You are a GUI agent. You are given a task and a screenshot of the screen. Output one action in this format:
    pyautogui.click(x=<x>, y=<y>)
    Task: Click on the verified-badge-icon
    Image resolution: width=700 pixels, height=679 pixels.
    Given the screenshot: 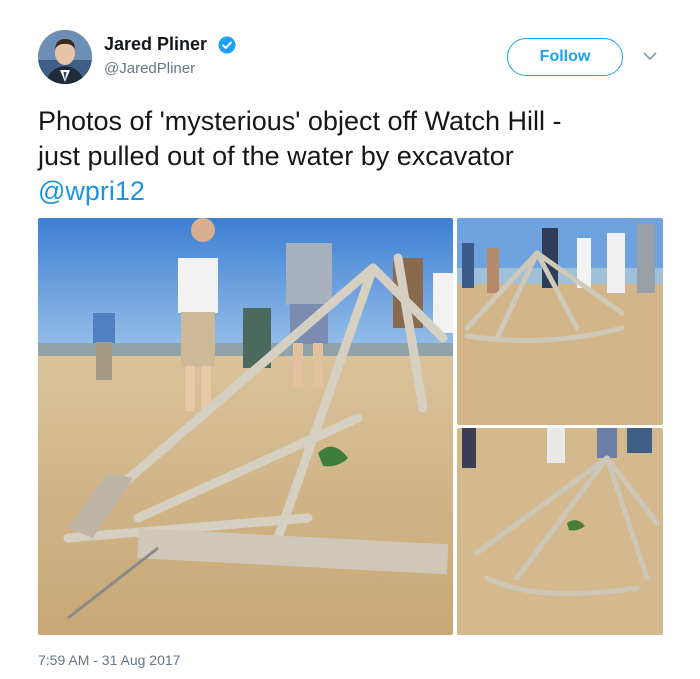 What is the action you would take?
    pyautogui.click(x=227, y=45)
    